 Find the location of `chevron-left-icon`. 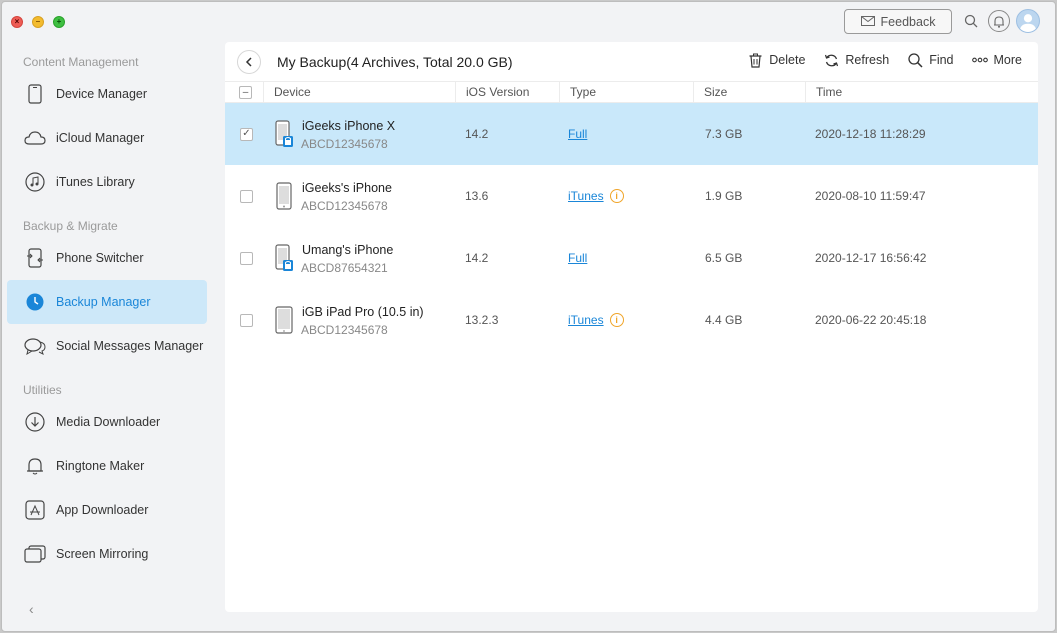

chevron-left-icon is located at coordinates (248, 62).